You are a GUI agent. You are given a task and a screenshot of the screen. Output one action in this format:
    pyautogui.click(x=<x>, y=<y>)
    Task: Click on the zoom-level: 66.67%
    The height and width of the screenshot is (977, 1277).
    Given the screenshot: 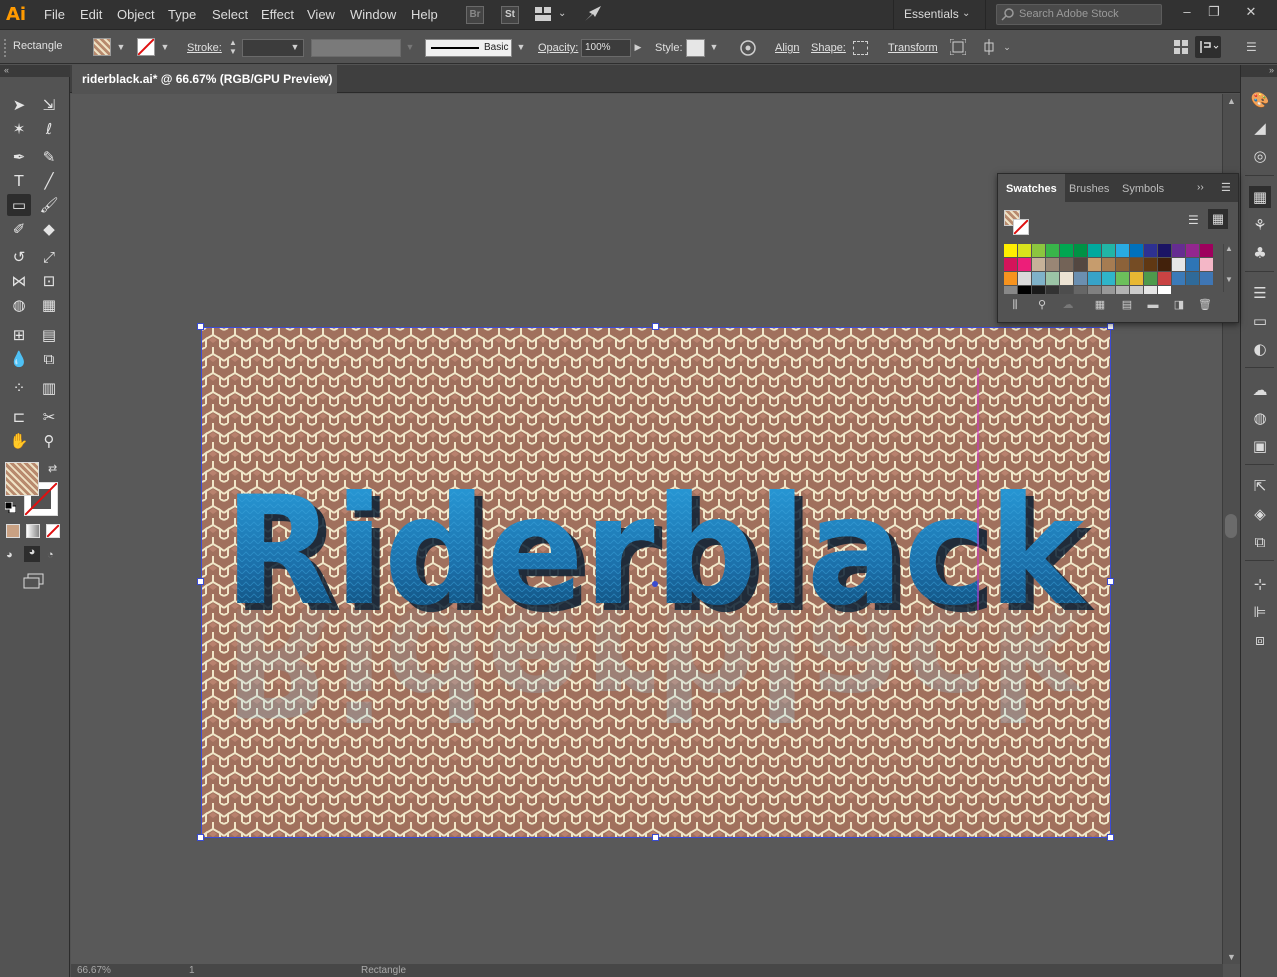 What is the action you would take?
    pyautogui.click(x=94, y=970)
    